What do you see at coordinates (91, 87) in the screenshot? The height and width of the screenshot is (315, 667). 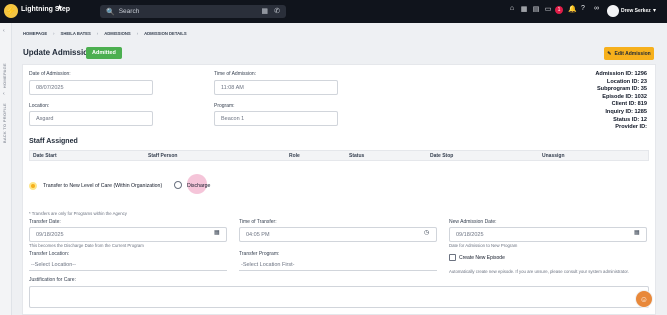 I see `date-of-admission-field: 08/07/2025` at bounding box center [91, 87].